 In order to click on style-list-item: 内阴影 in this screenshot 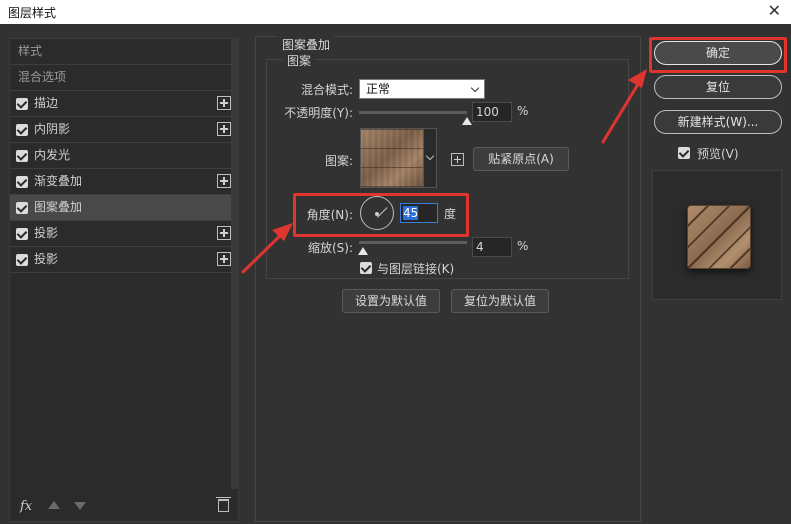, I will do `click(124, 130)`.